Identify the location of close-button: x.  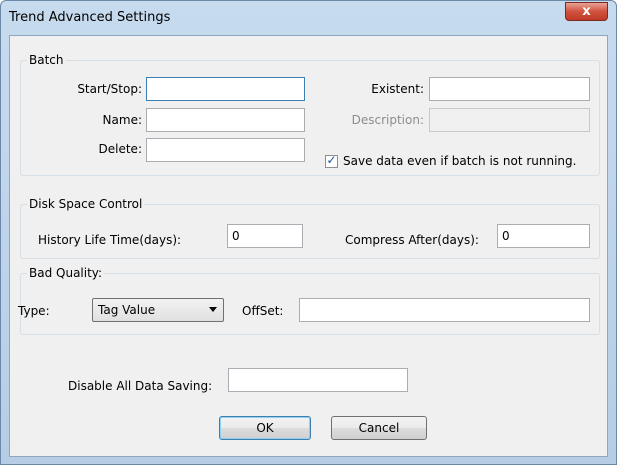
(586, 11).